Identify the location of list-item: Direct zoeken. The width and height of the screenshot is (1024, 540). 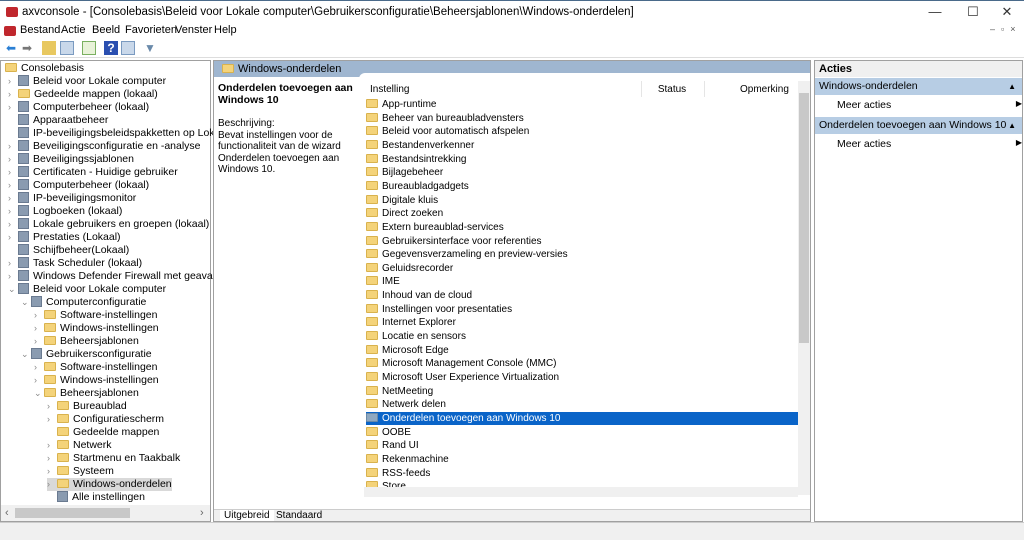
(582, 213).